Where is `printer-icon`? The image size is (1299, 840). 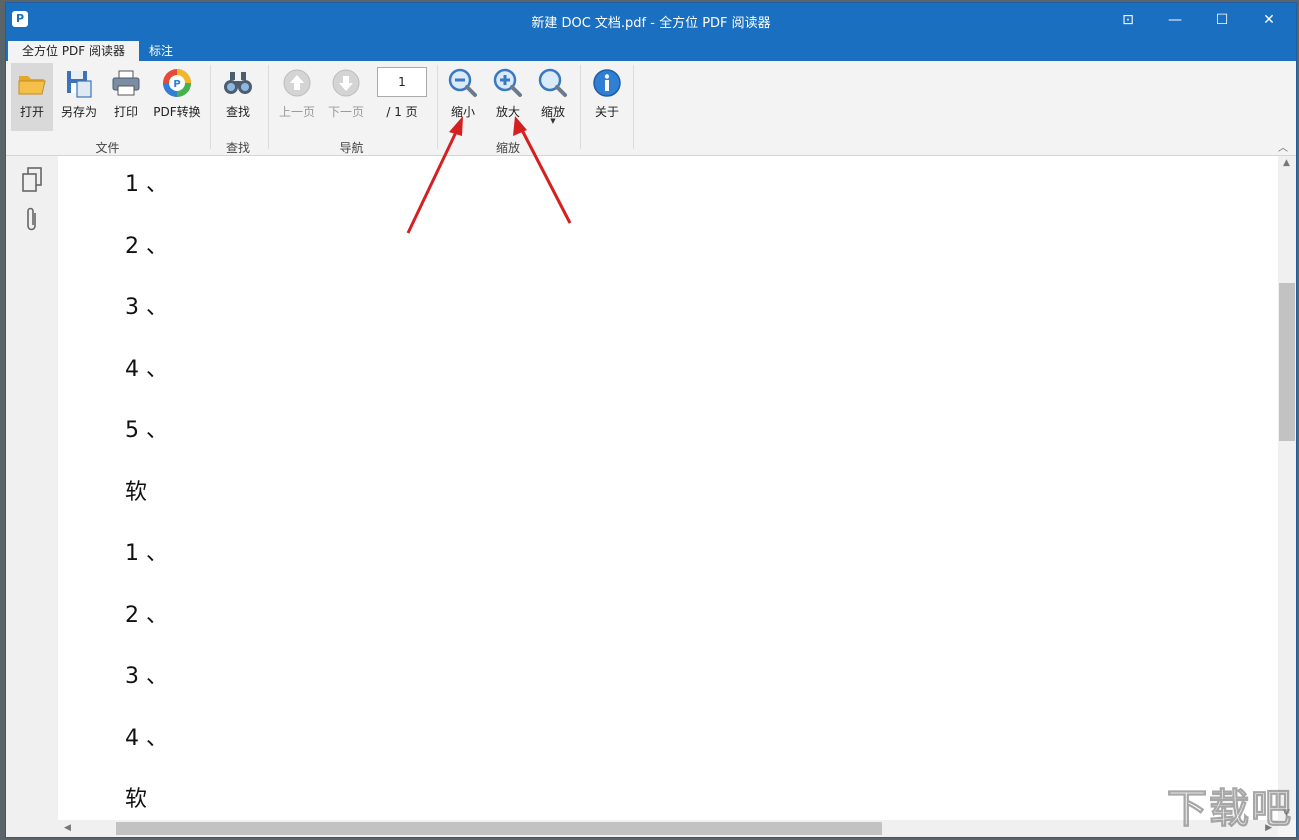 printer-icon is located at coordinates (126, 83).